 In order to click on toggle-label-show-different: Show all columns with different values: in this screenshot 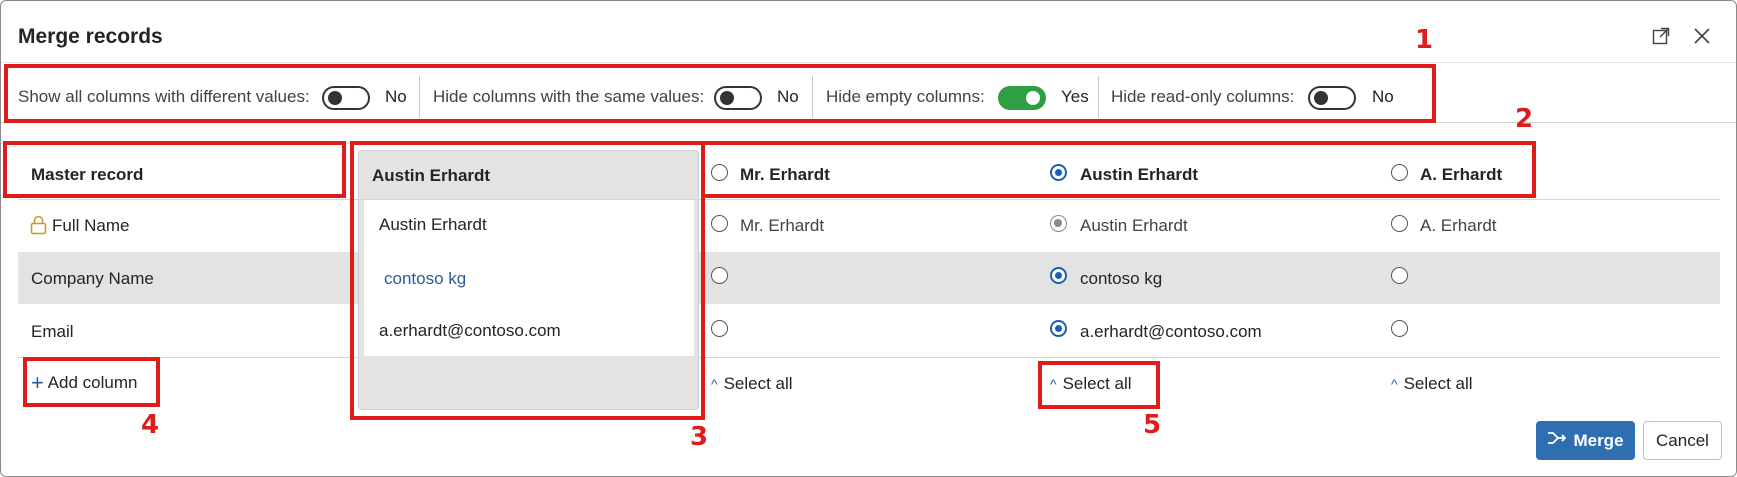, I will do `click(164, 96)`.